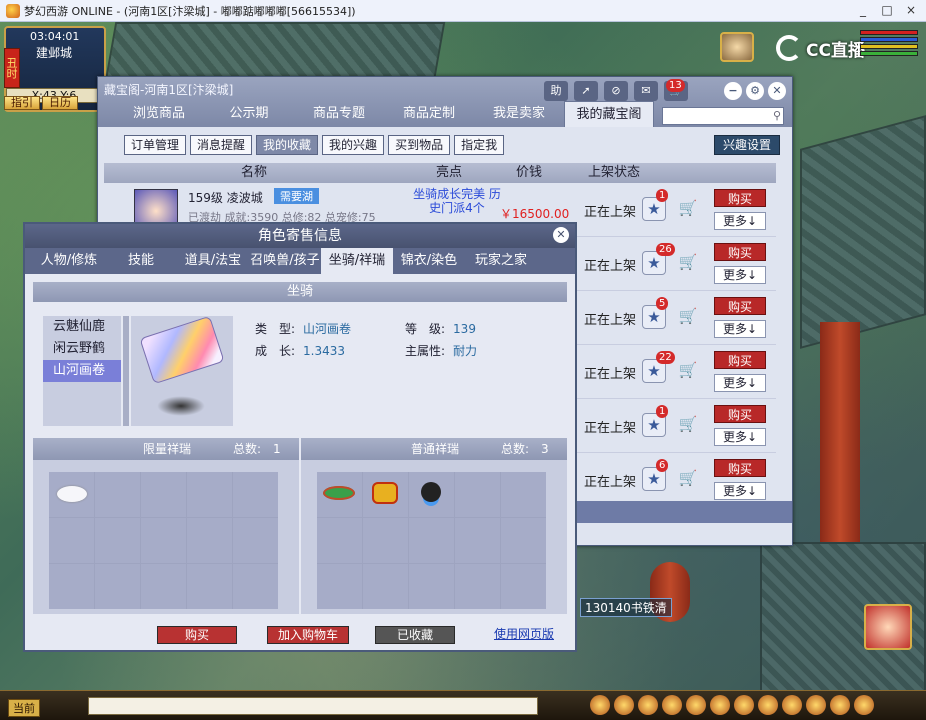  Describe the element at coordinates (429, 114) in the screenshot. I see `tab-custom: 商品定制` at that location.